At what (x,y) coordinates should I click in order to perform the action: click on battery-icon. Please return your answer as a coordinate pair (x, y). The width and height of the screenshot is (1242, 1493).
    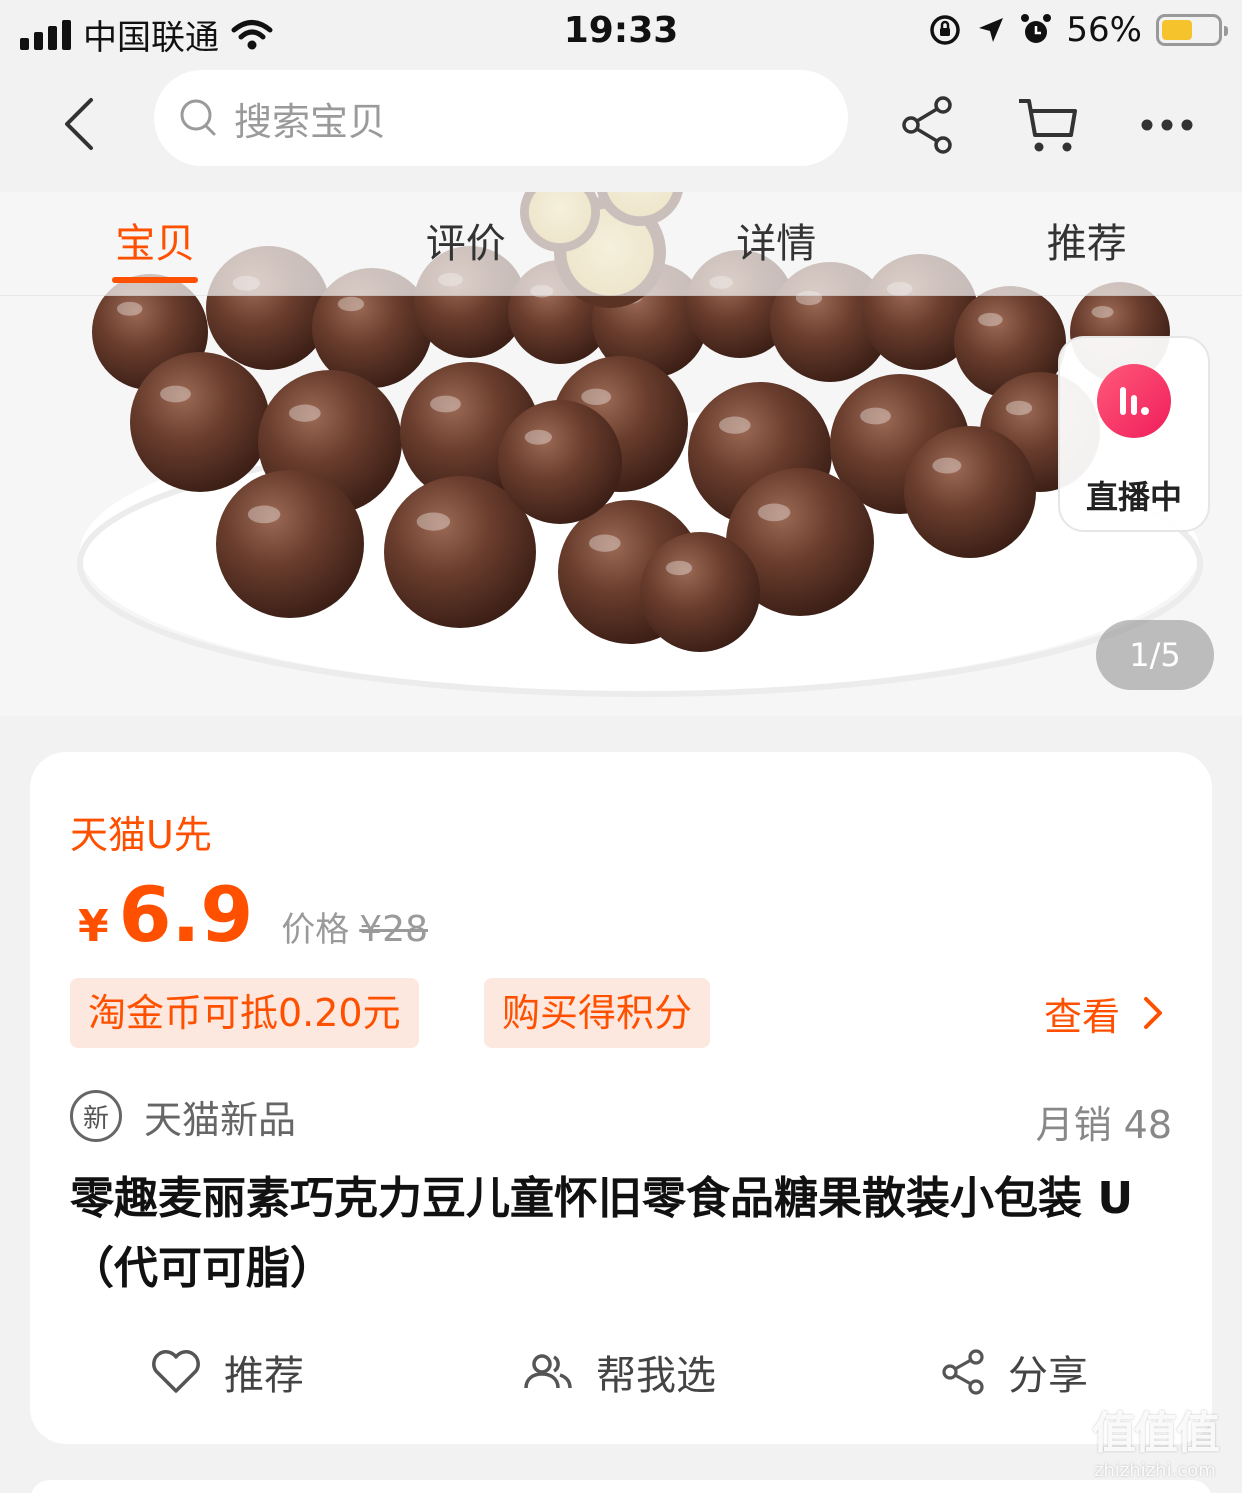
    Looking at the image, I should click on (1192, 30).